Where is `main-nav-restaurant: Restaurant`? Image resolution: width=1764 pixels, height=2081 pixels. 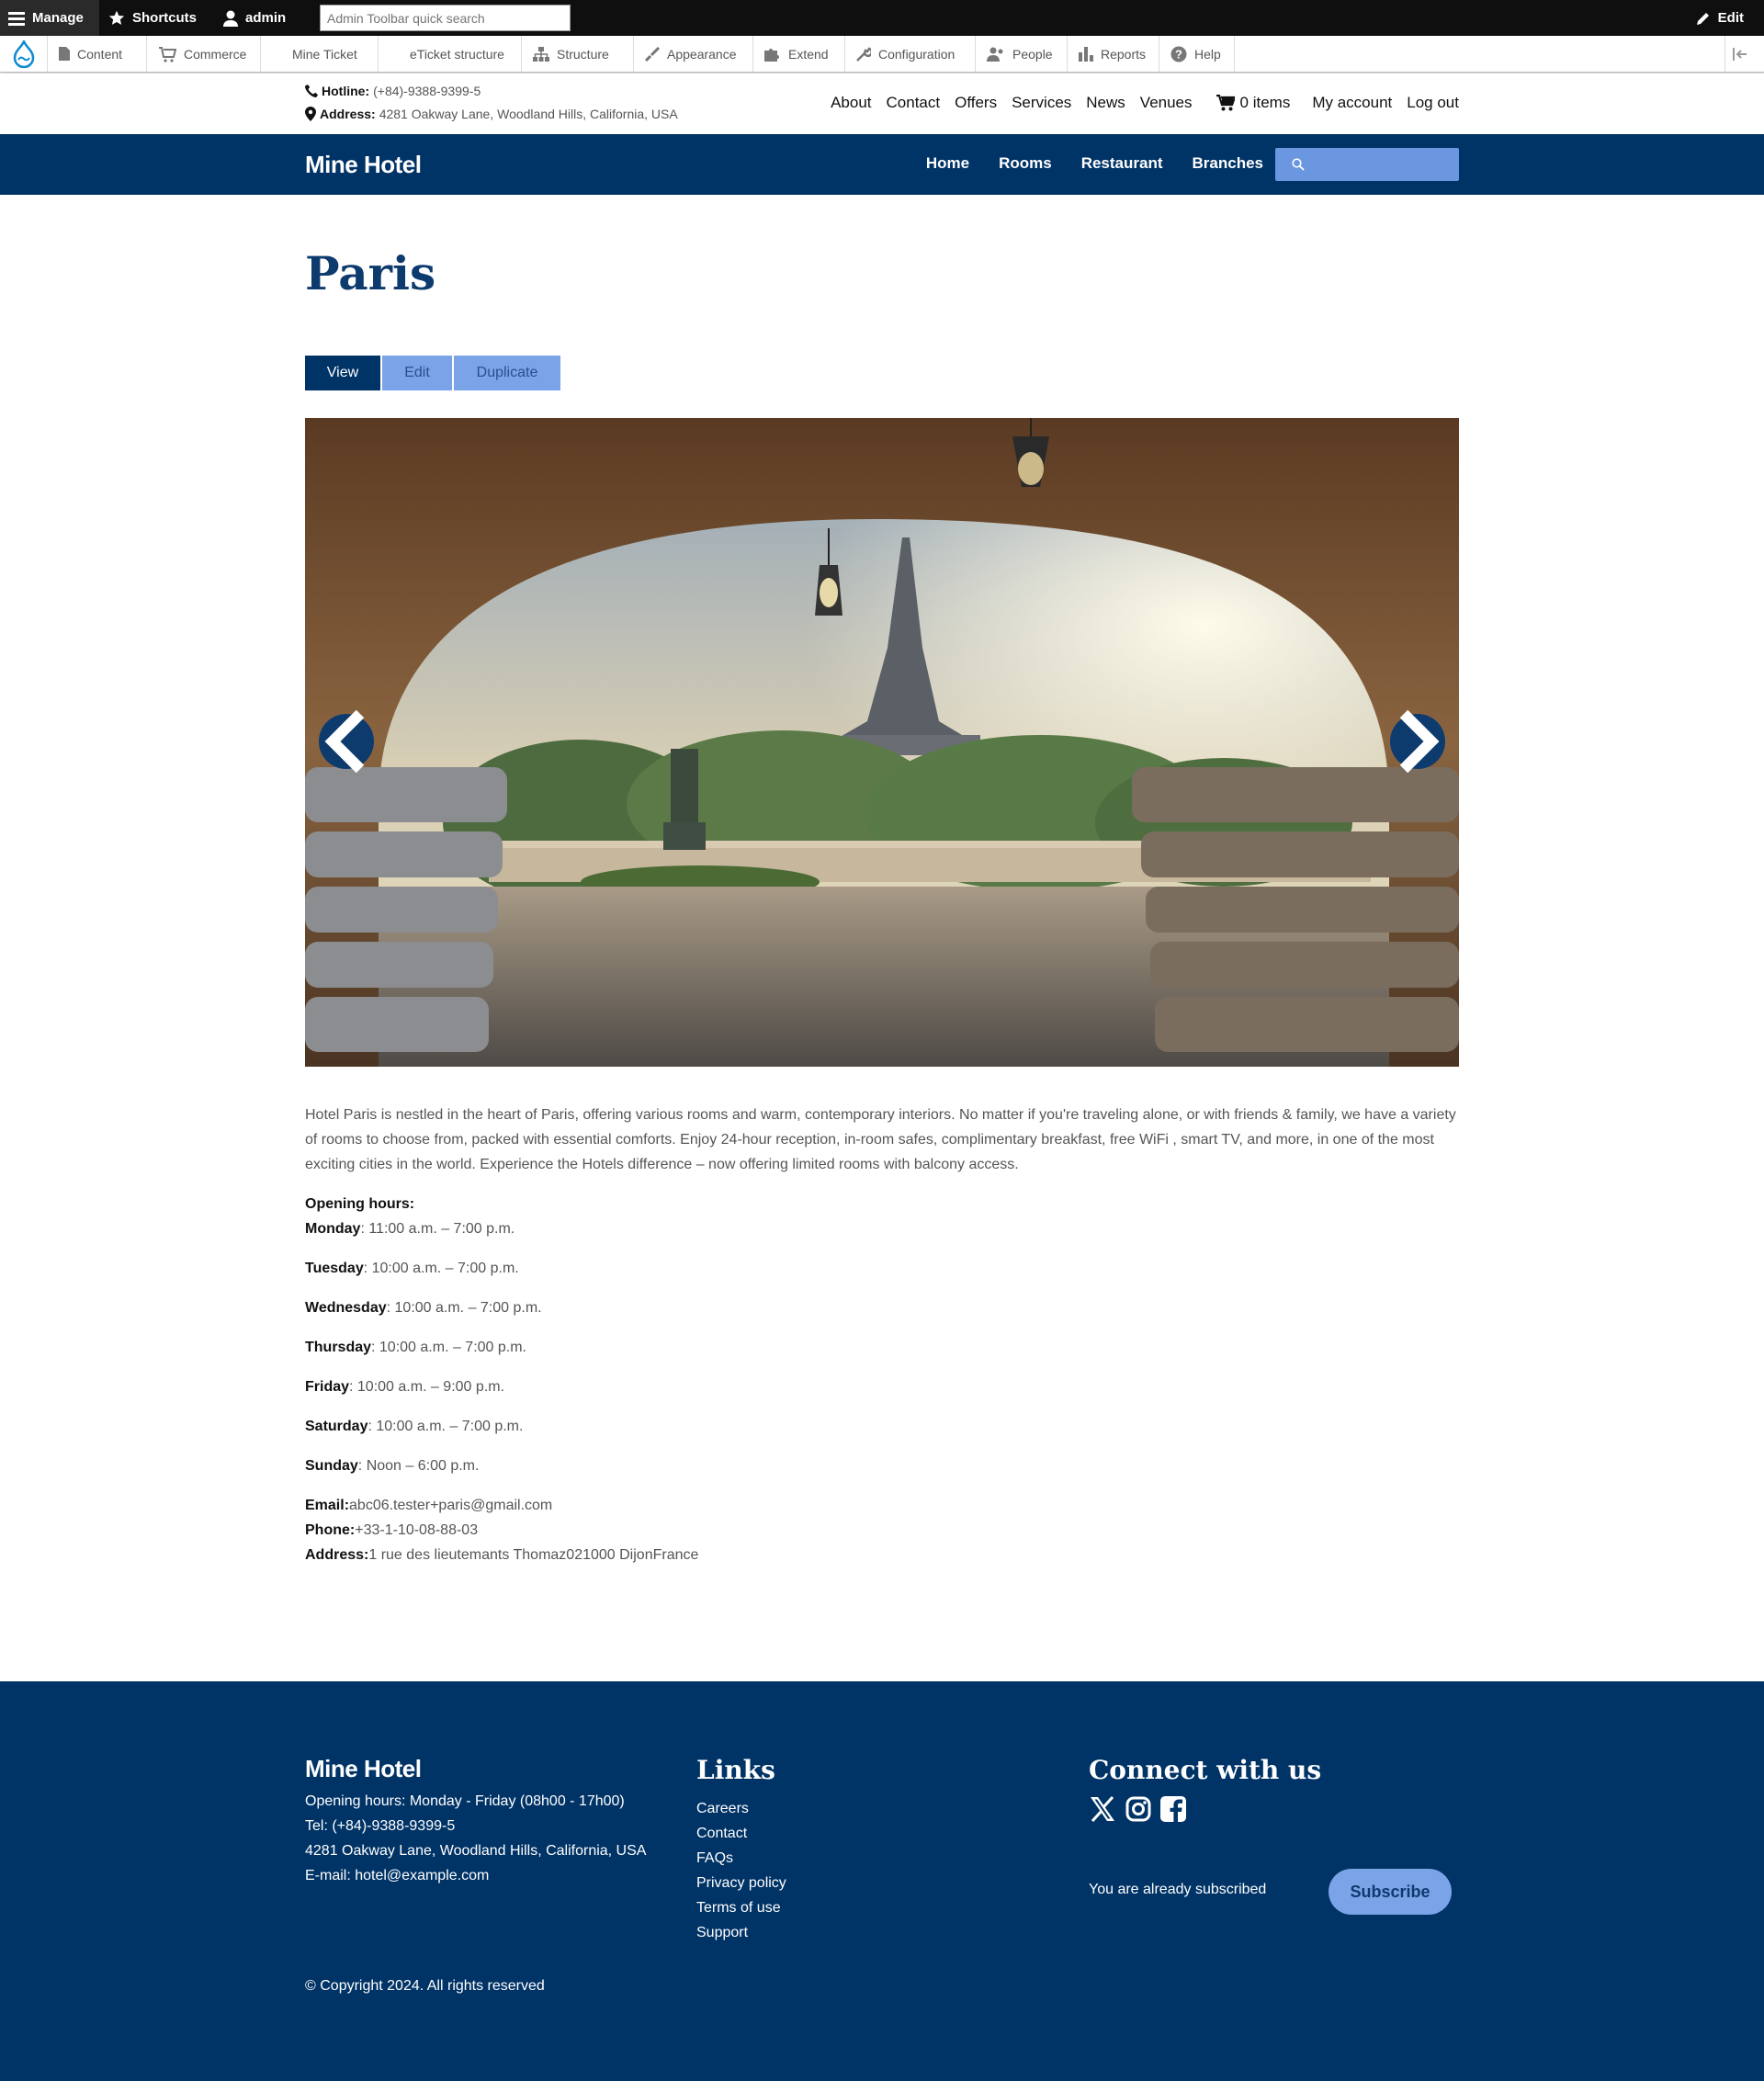 main-nav-restaurant: Restaurant is located at coordinates (1122, 163).